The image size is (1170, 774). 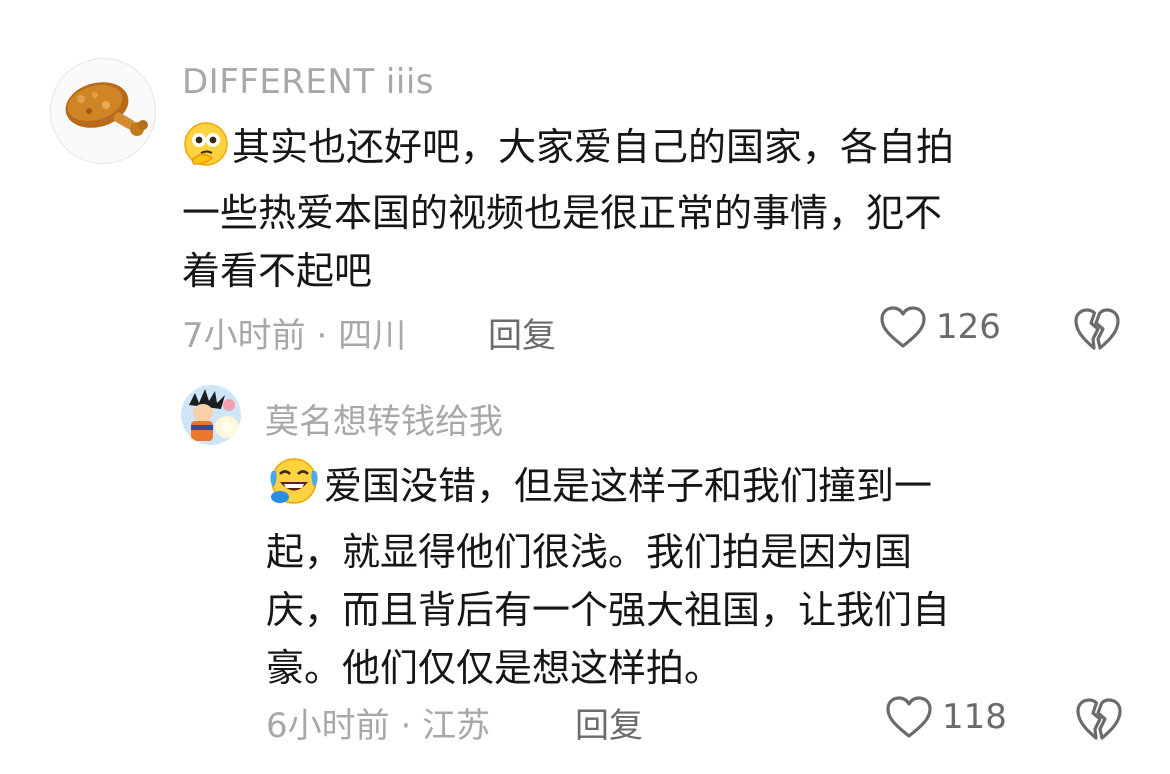 I want to click on like-button: 118, so click(x=945, y=717).